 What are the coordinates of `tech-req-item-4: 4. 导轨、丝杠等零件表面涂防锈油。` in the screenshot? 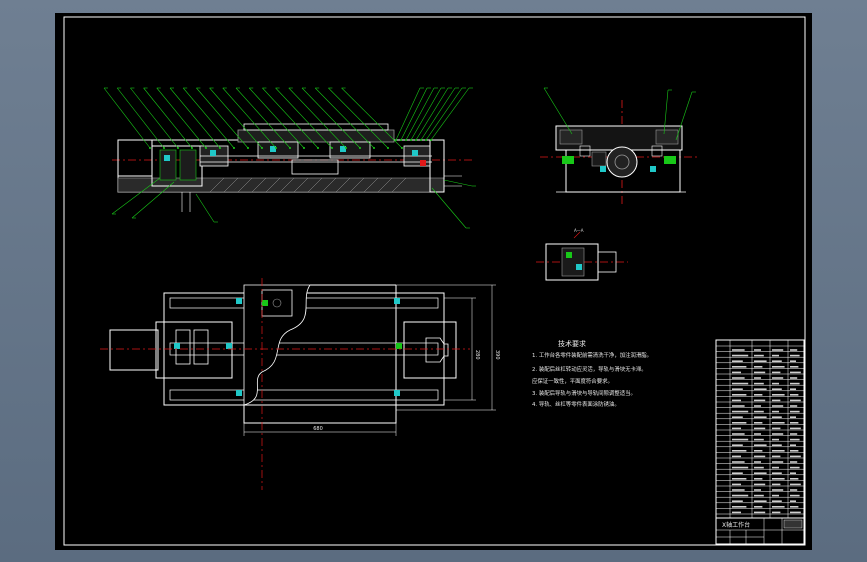 It's located at (576, 404).